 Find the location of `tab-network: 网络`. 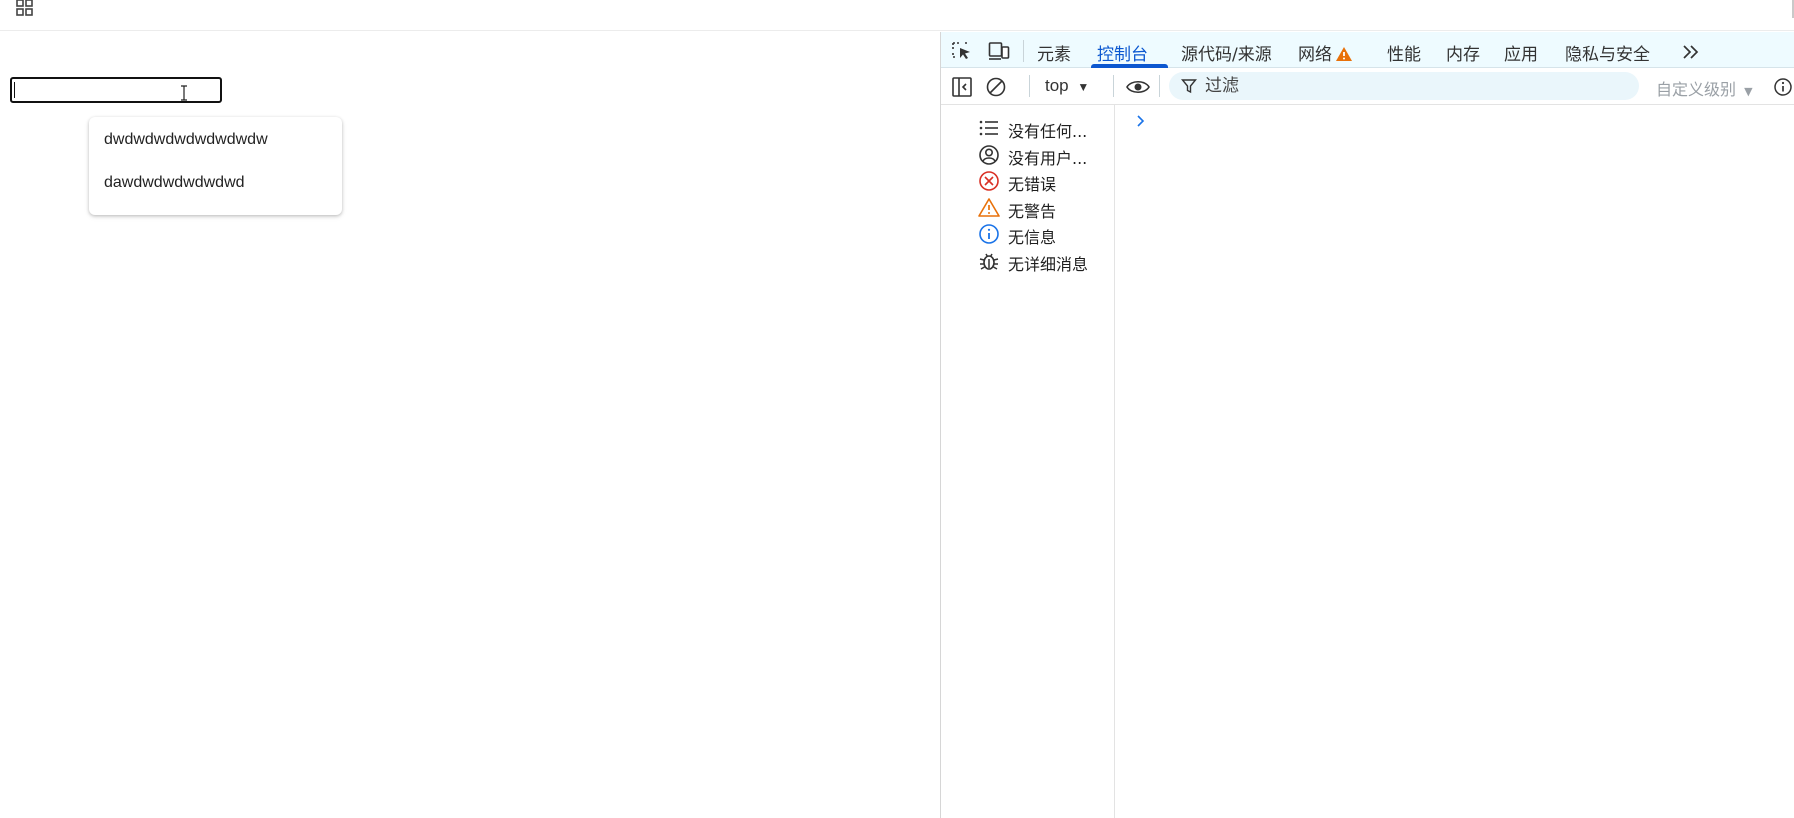

tab-network: 网络 is located at coordinates (1325, 52).